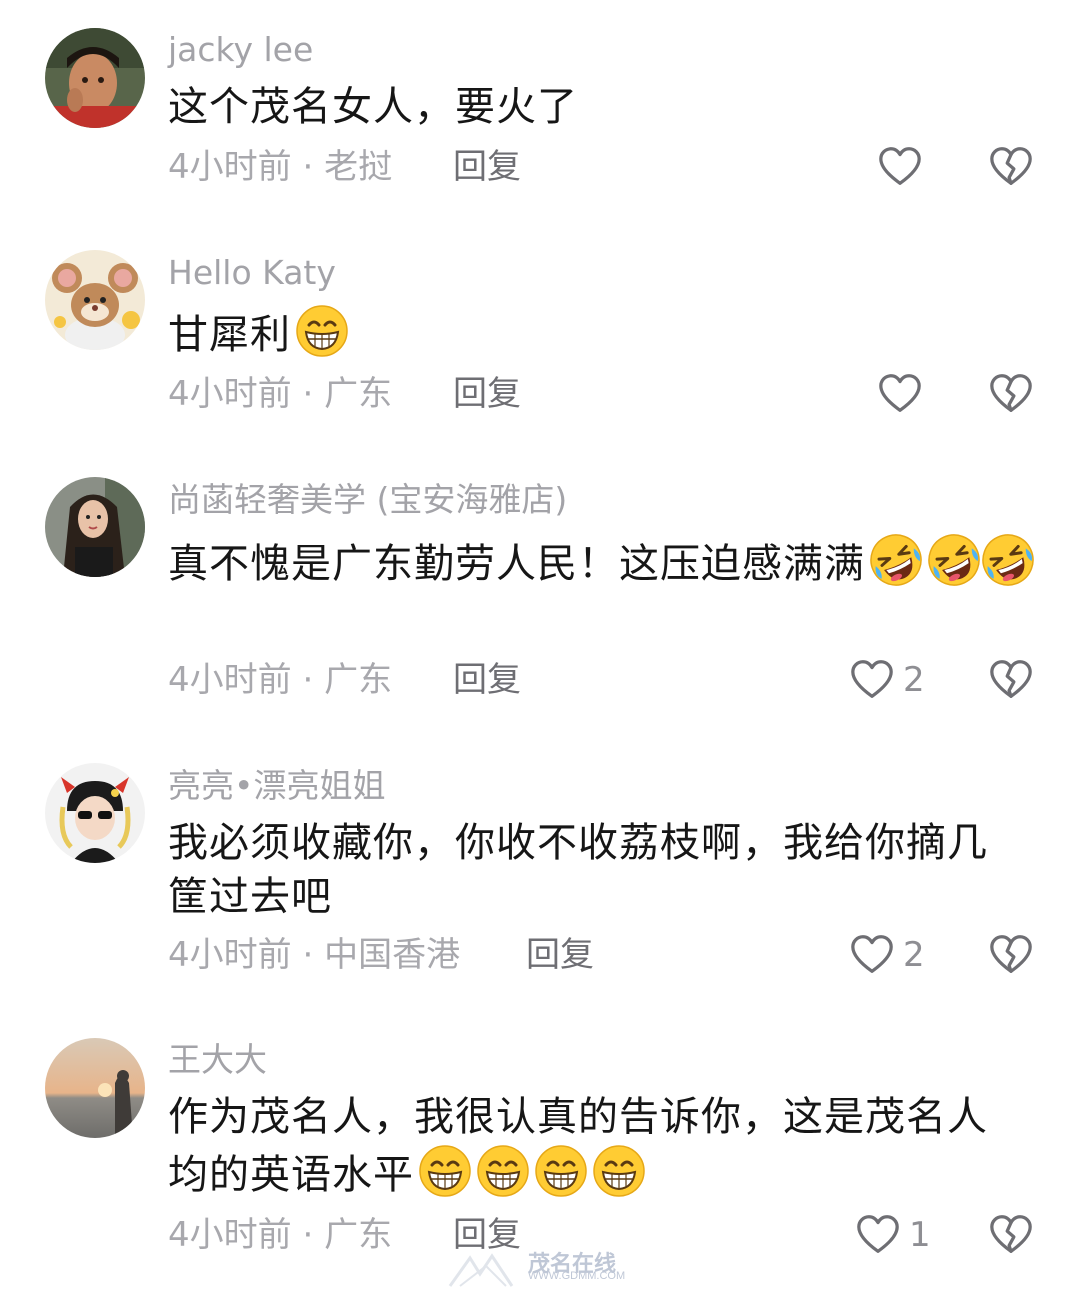  I want to click on comment-meta: 4小时前 · 中国香港, so click(314, 955).